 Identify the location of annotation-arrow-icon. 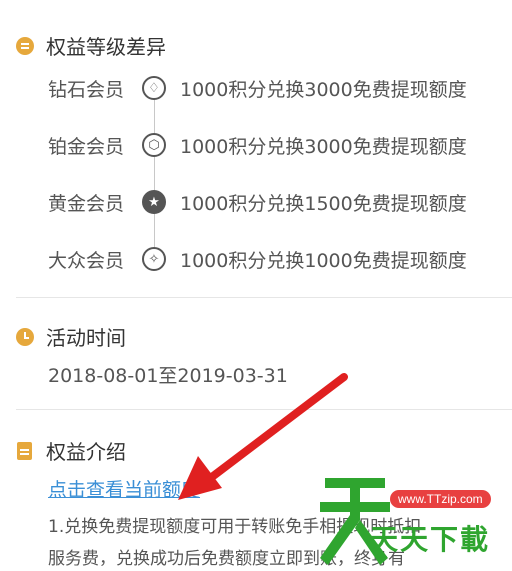
(263, 436).